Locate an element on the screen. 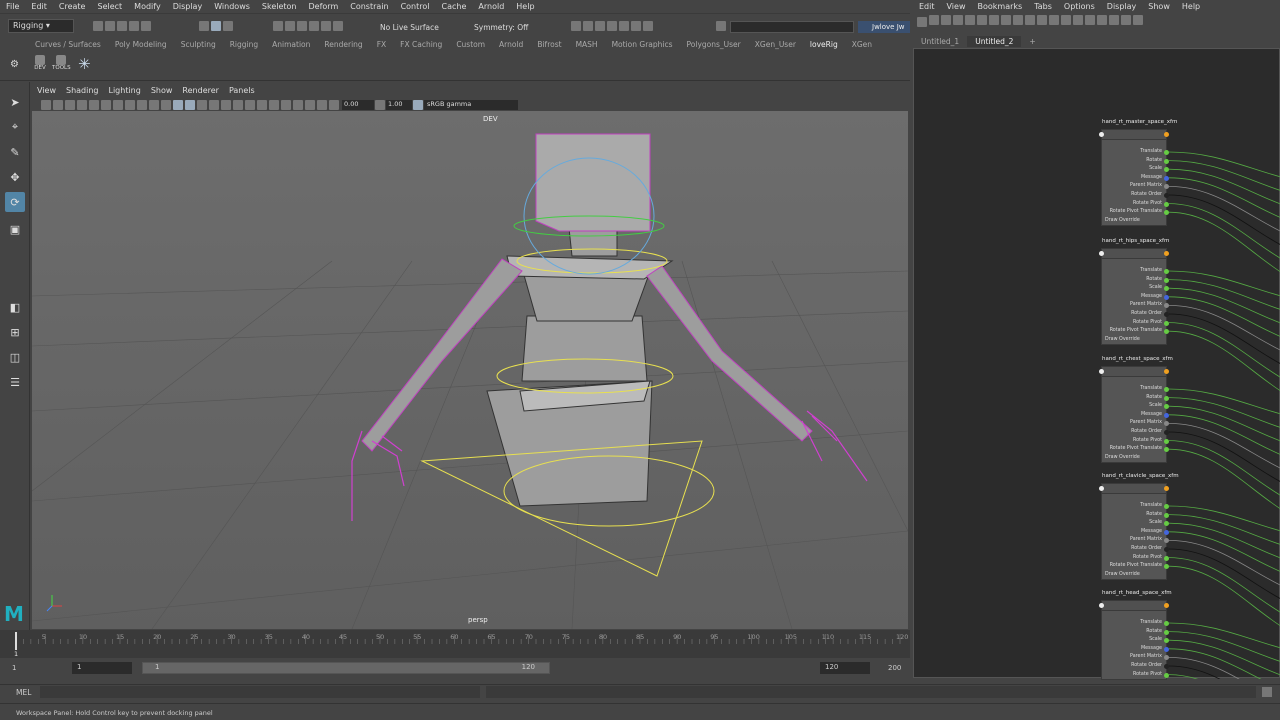  graph-io-icon is located at coordinates (934, 20).